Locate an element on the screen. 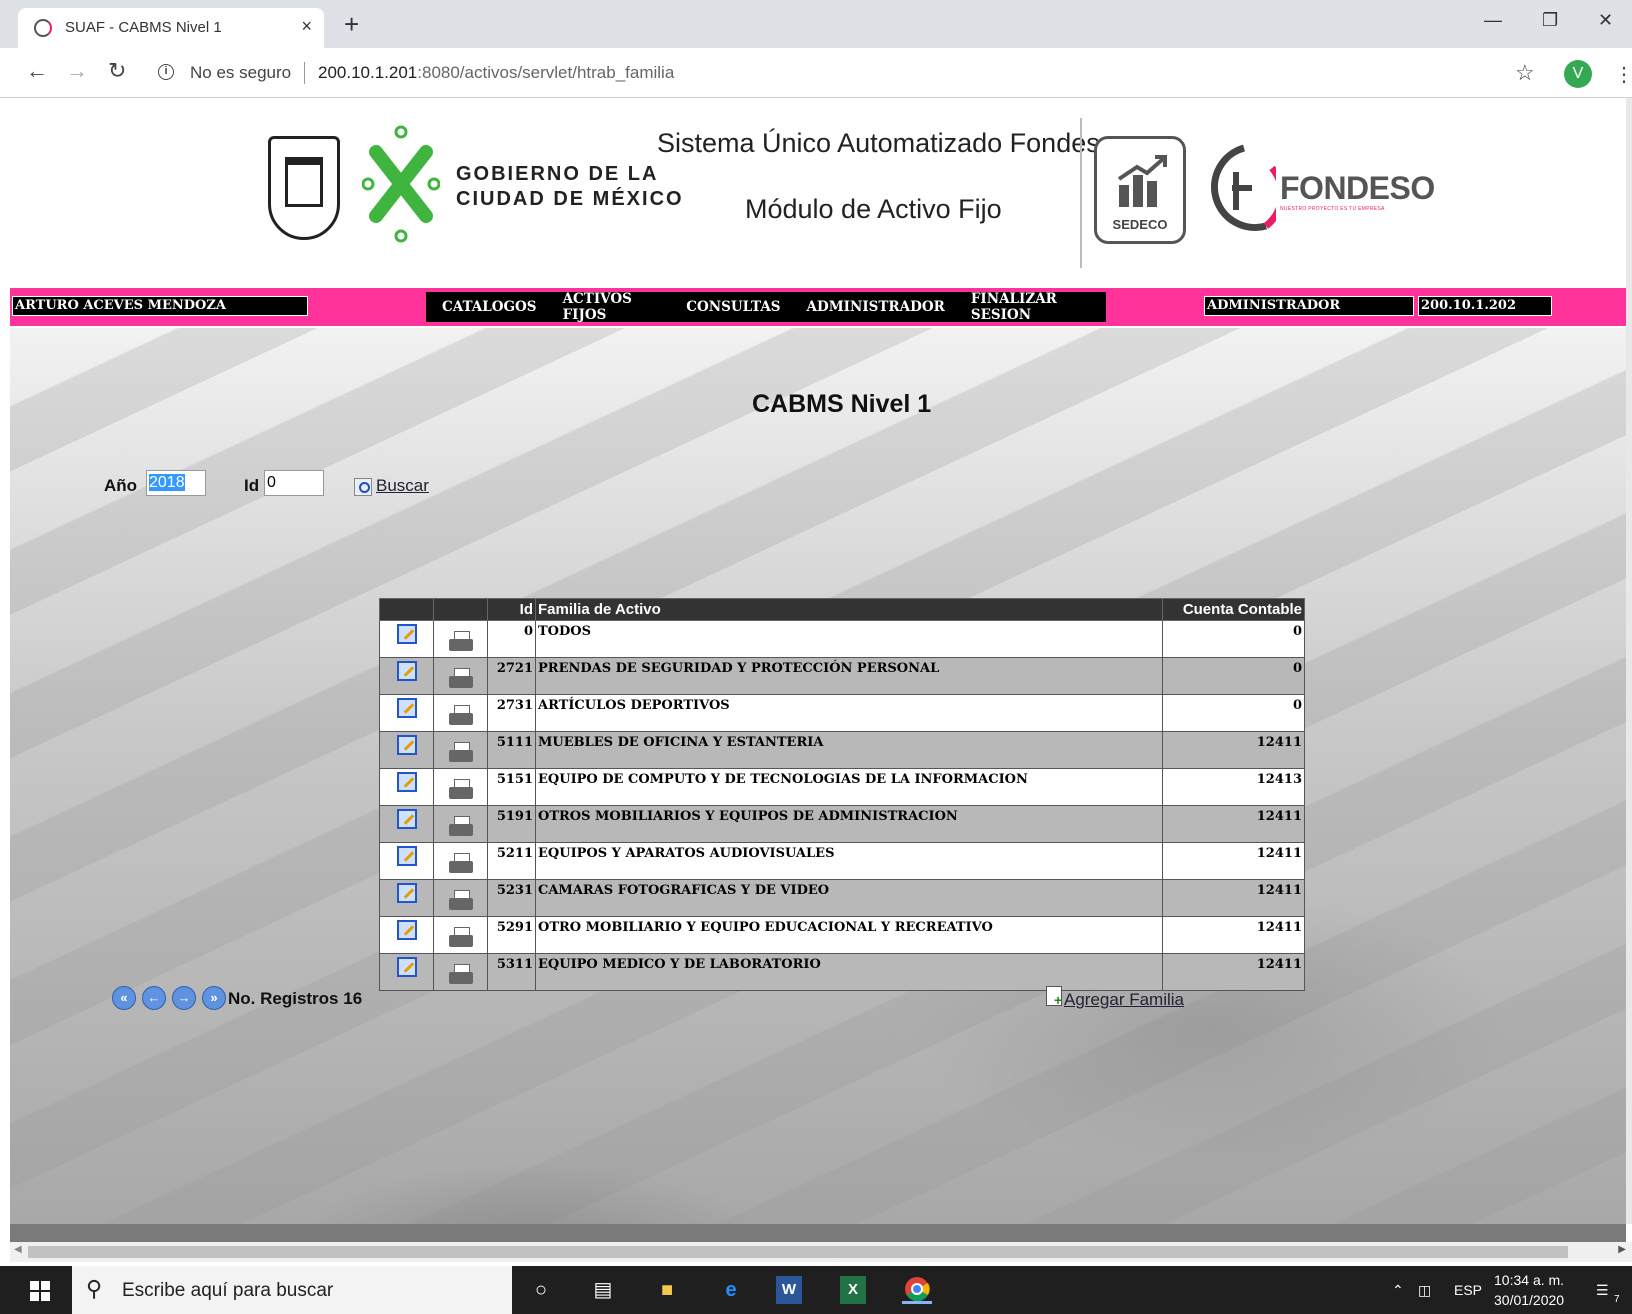  last-page-icon: » is located at coordinates (214, 998).